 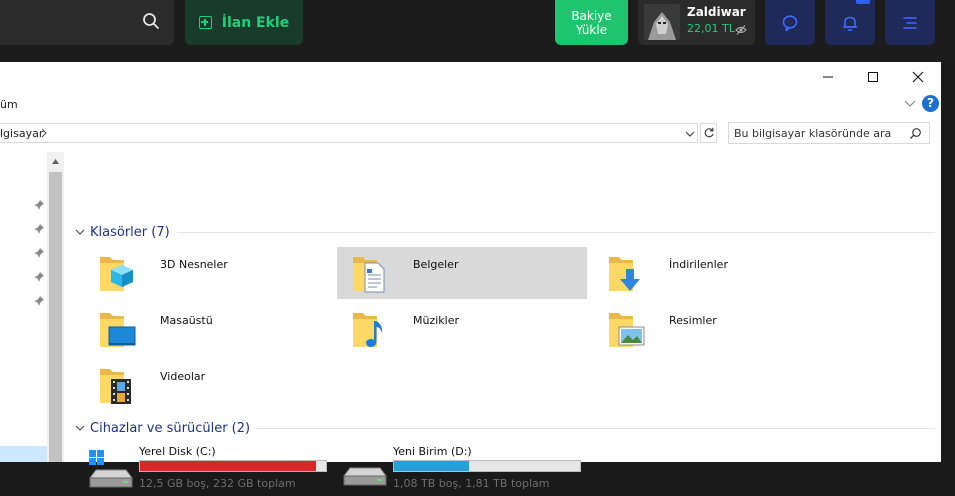 I want to click on windows-drive-icon, so click(x=111, y=469).